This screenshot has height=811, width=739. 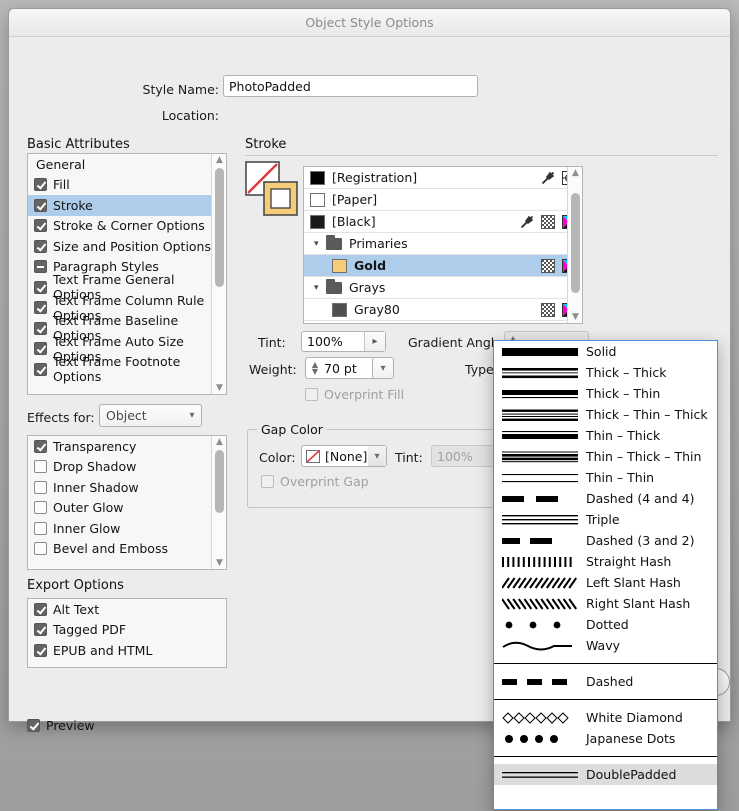 What do you see at coordinates (127, 549) in the screenshot?
I see `effect-item-bevel-and-emboss: Bevel and Emboss` at bounding box center [127, 549].